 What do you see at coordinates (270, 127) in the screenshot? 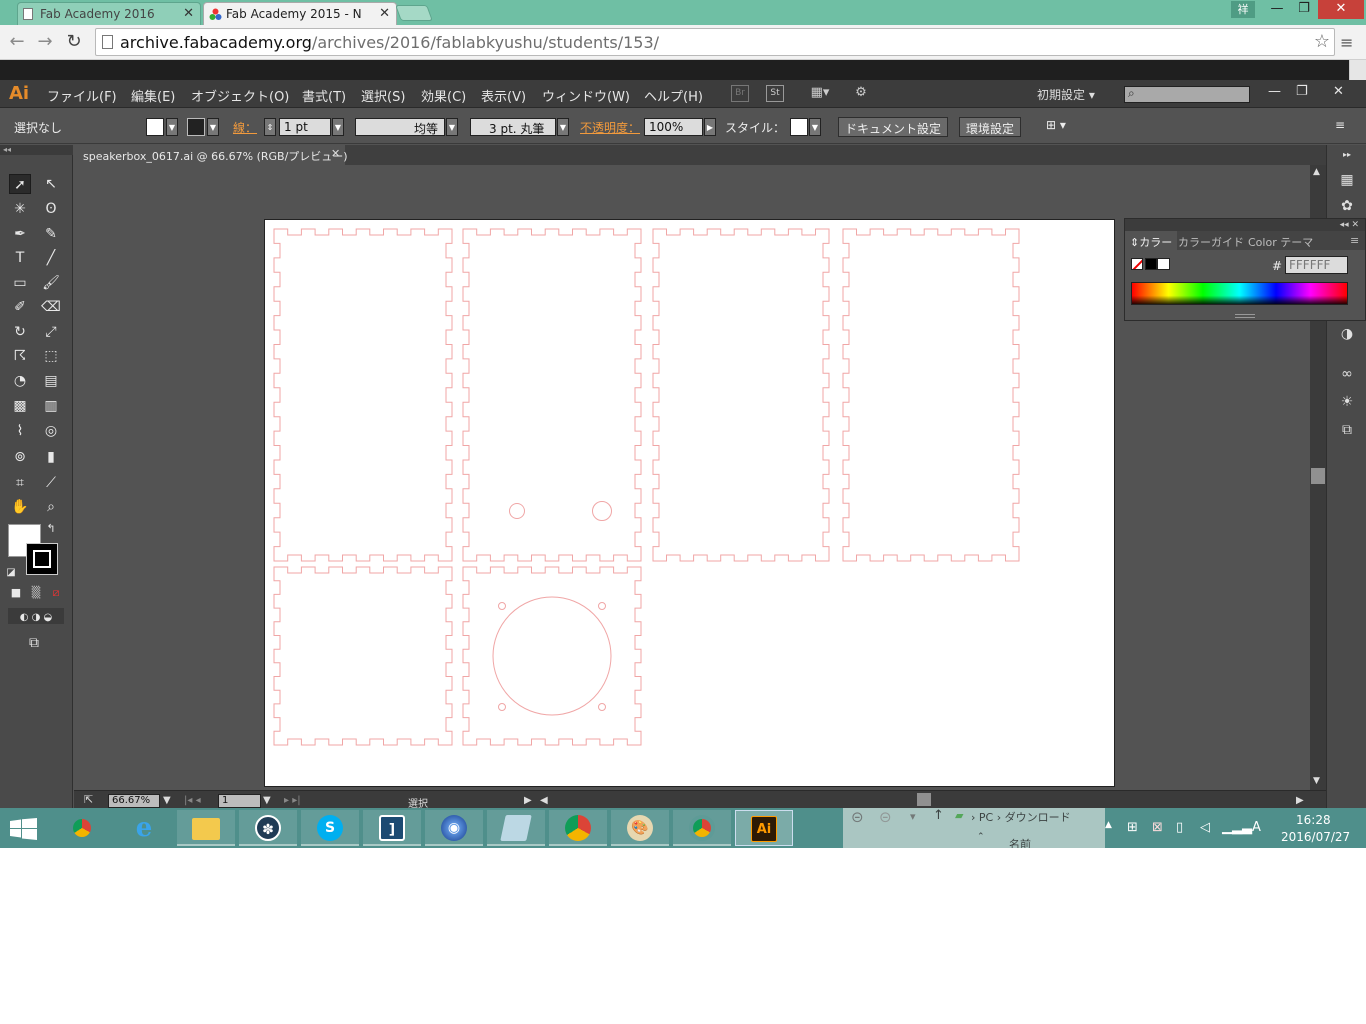
I see `stroke-stepper-icon: ⇕` at bounding box center [270, 127].